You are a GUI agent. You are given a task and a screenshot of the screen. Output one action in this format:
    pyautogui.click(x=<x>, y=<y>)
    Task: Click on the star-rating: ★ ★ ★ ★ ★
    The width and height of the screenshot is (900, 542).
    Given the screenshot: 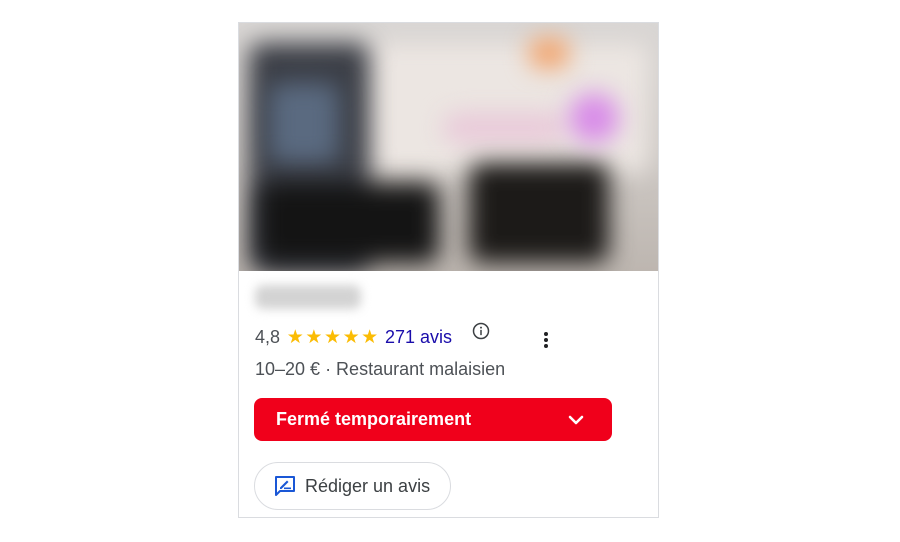 What is the action you would take?
    pyautogui.click(x=332, y=337)
    